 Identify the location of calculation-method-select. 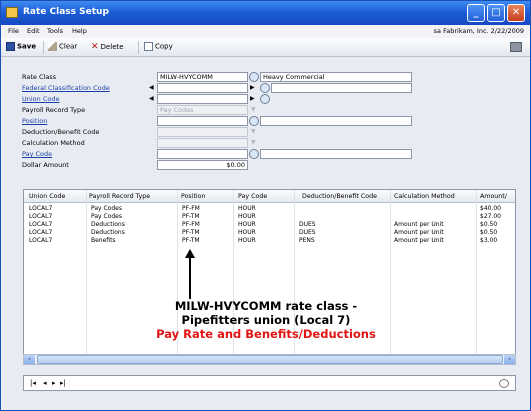
(202, 143).